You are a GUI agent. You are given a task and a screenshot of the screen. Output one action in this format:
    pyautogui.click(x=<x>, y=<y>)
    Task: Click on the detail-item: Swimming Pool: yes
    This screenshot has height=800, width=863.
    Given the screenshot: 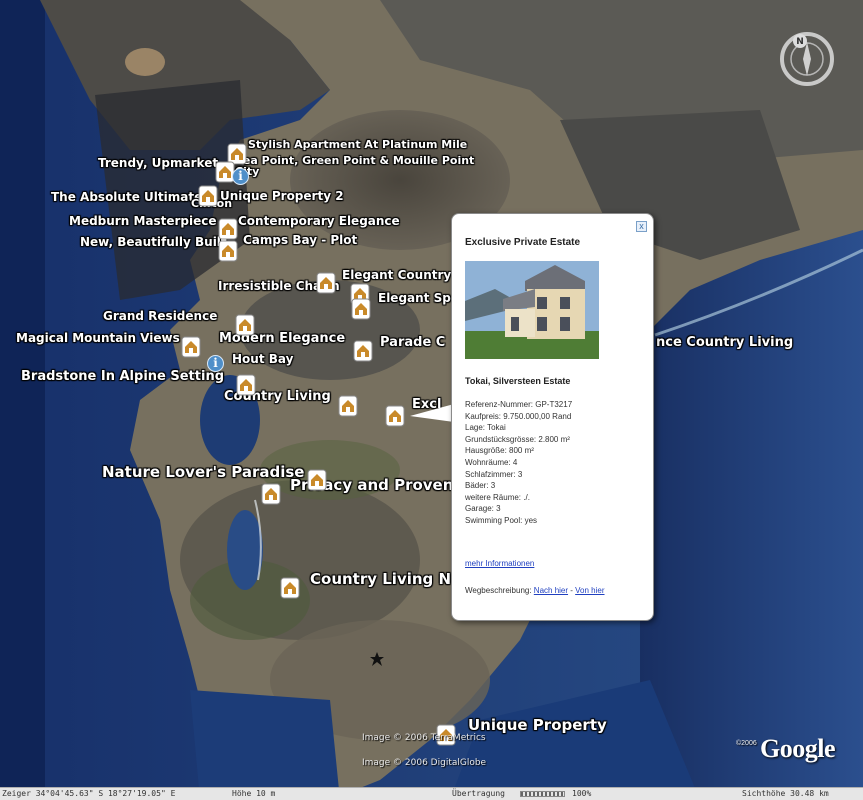 What is the action you would take?
    pyautogui.click(x=501, y=520)
    